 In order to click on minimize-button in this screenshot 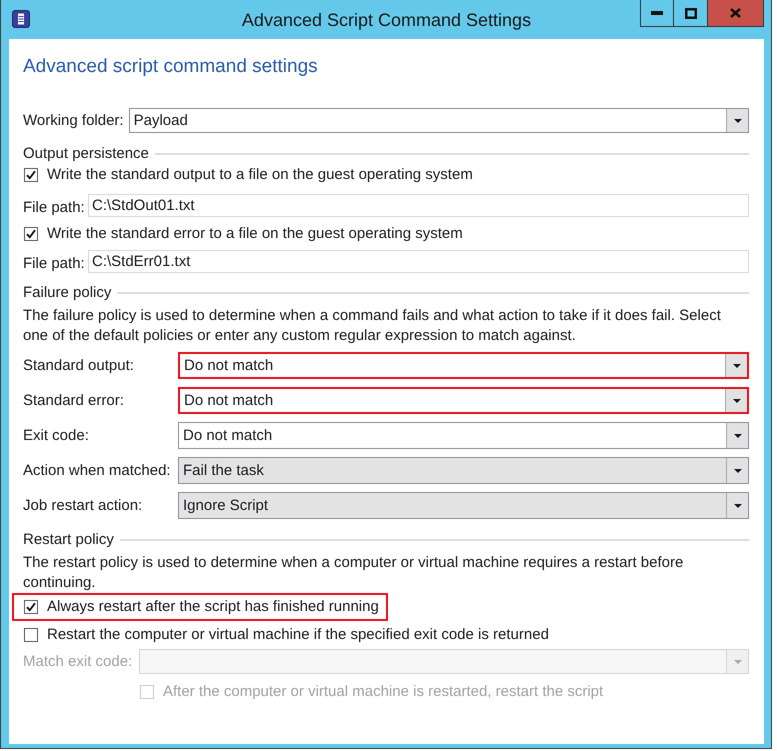, I will do `click(657, 13)`.